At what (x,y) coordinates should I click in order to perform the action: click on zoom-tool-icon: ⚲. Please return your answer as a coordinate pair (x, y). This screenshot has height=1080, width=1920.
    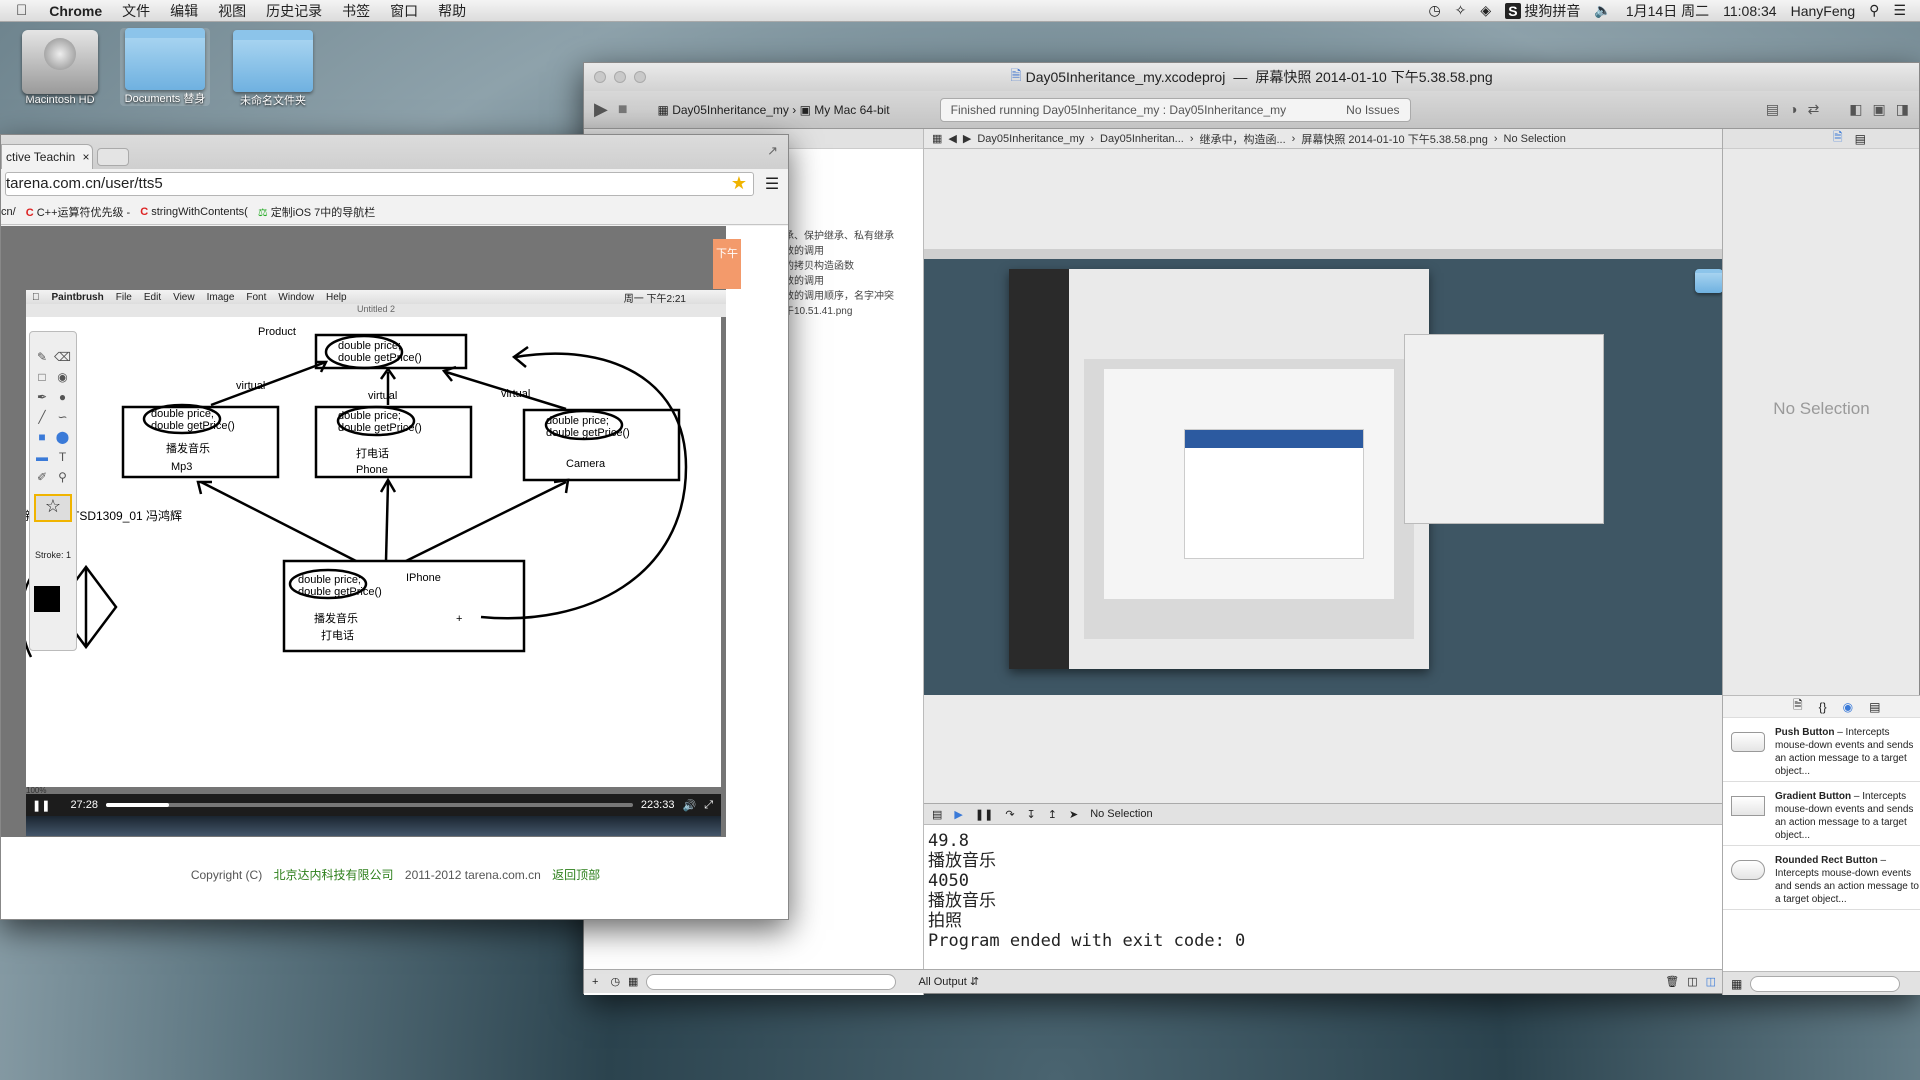
    Looking at the image, I should click on (62, 477).